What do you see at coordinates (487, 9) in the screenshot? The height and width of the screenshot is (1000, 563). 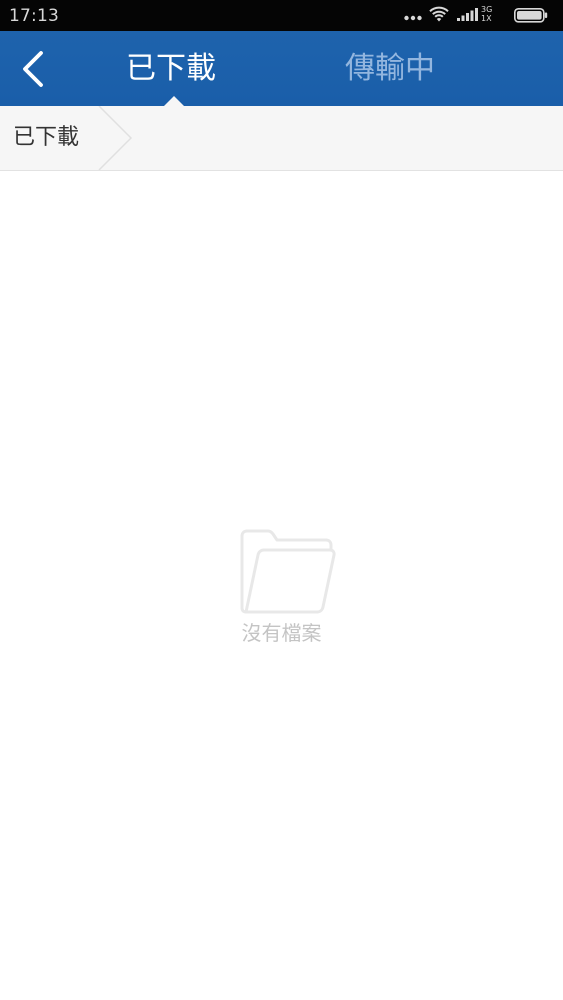 I see `network-type-label: 3G` at bounding box center [487, 9].